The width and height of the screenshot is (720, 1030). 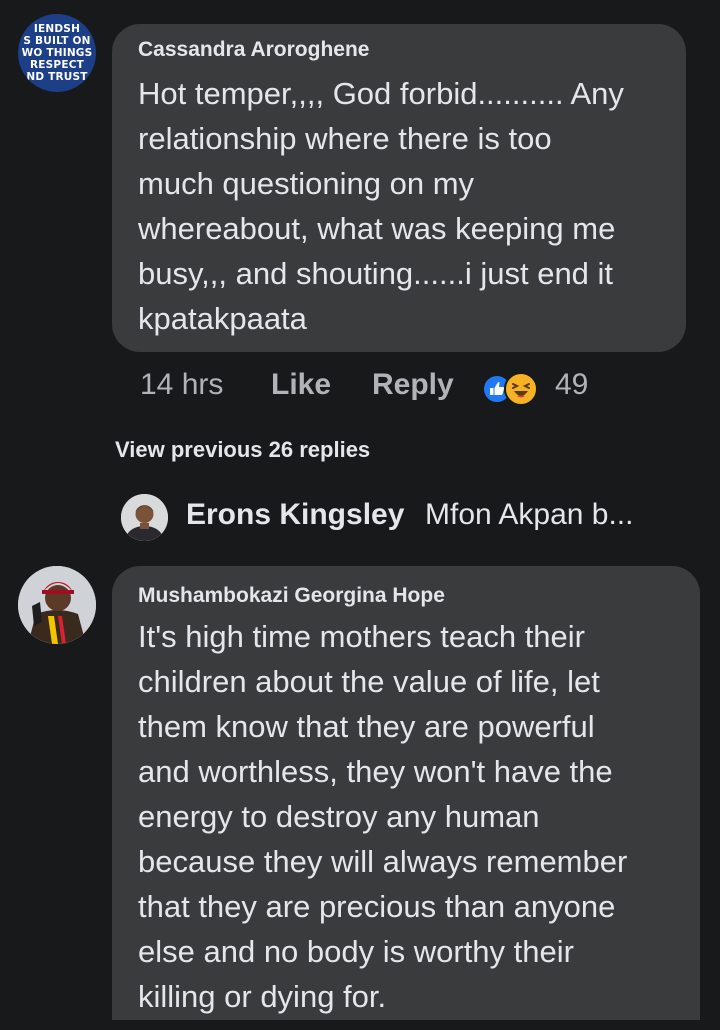 What do you see at coordinates (301, 385) in the screenshot?
I see `like-button: Like` at bounding box center [301, 385].